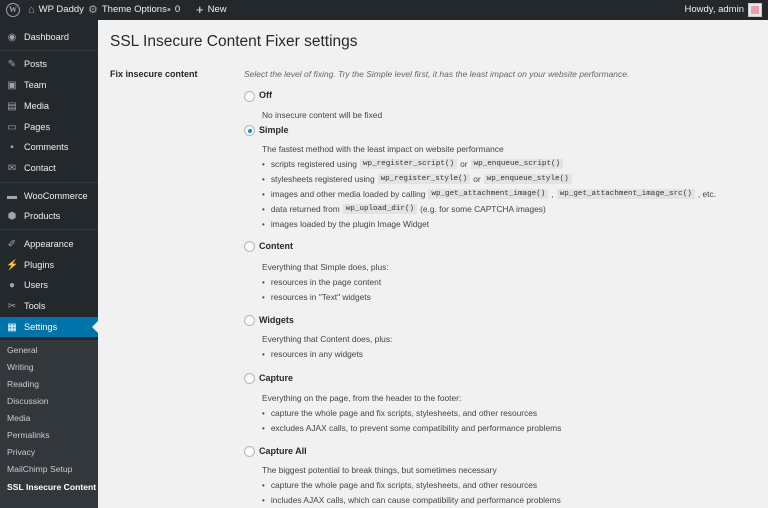 The height and width of the screenshot is (508, 768). Describe the element at coordinates (37, 127) in the screenshot. I see `sidebar-item-label: Pages` at that location.